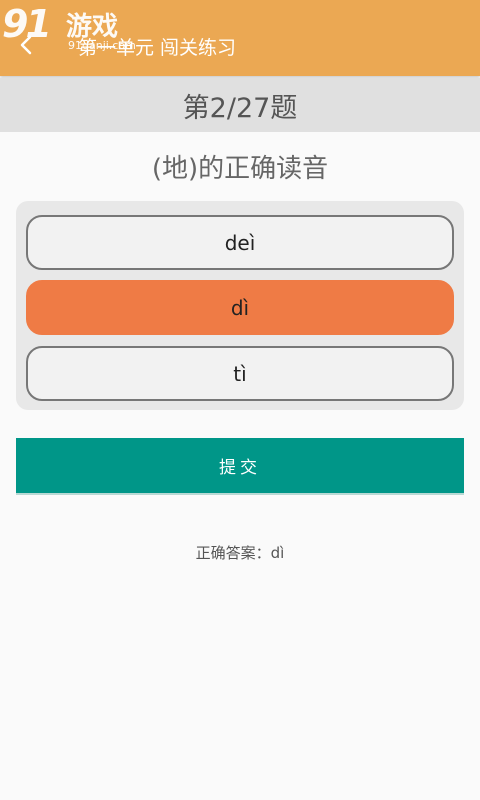 The height and width of the screenshot is (800, 480). What do you see at coordinates (233, 553) in the screenshot?
I see `correct-answer-label: 正确答案：` at bounding box center [233, 553].